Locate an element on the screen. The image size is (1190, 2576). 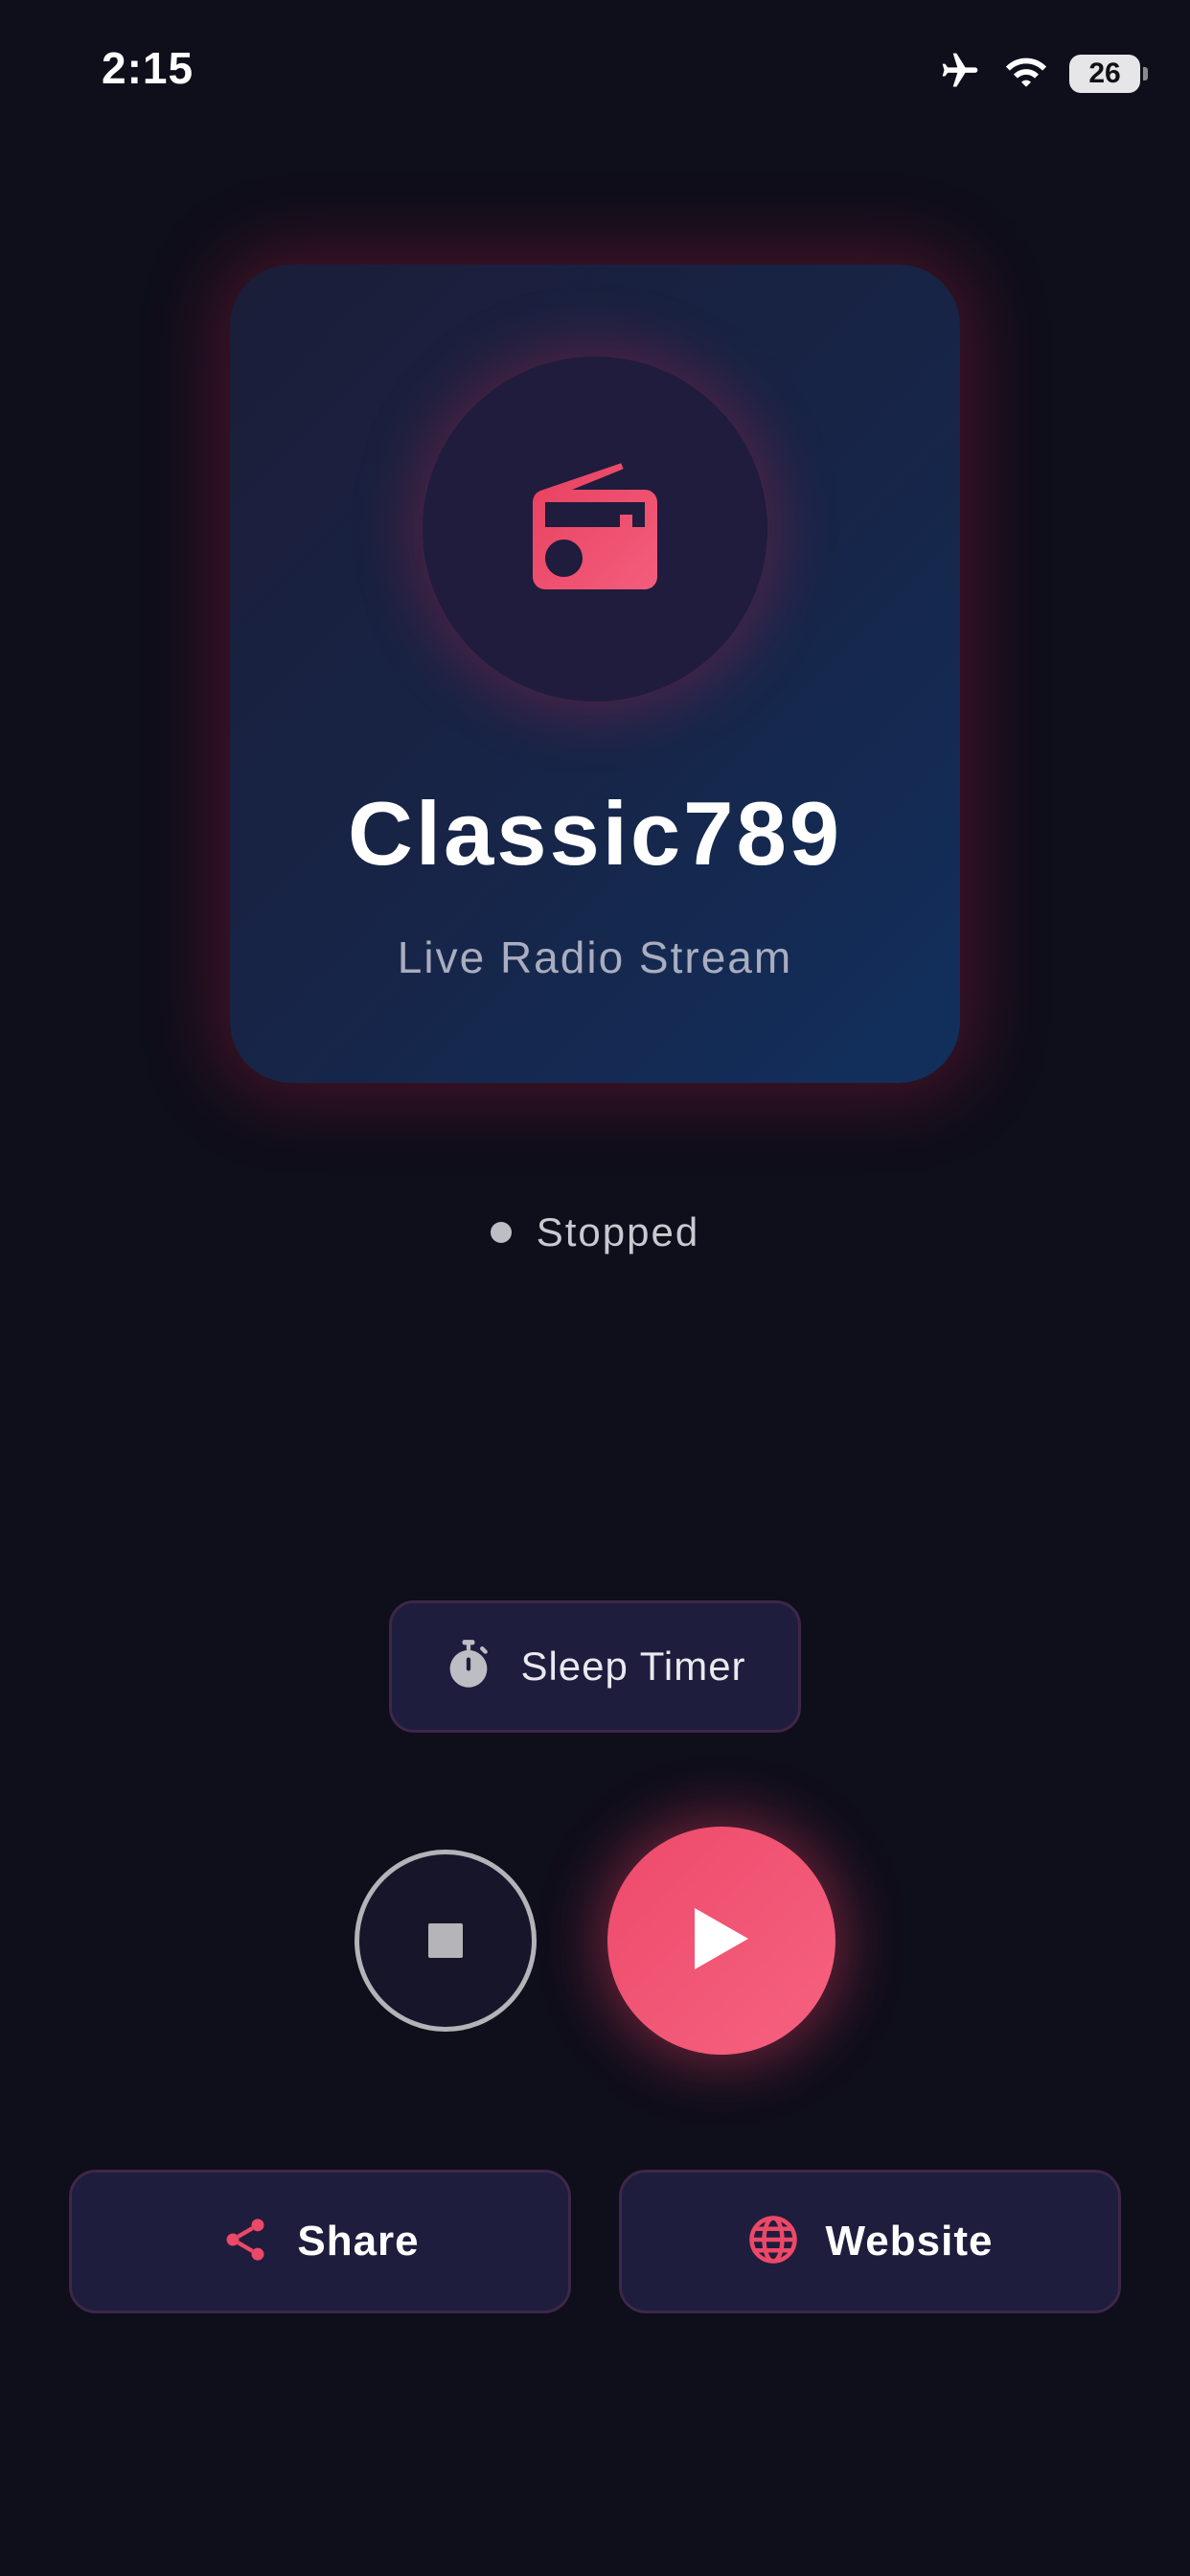
radio-icon-circle is located at coordinates (595, 529).